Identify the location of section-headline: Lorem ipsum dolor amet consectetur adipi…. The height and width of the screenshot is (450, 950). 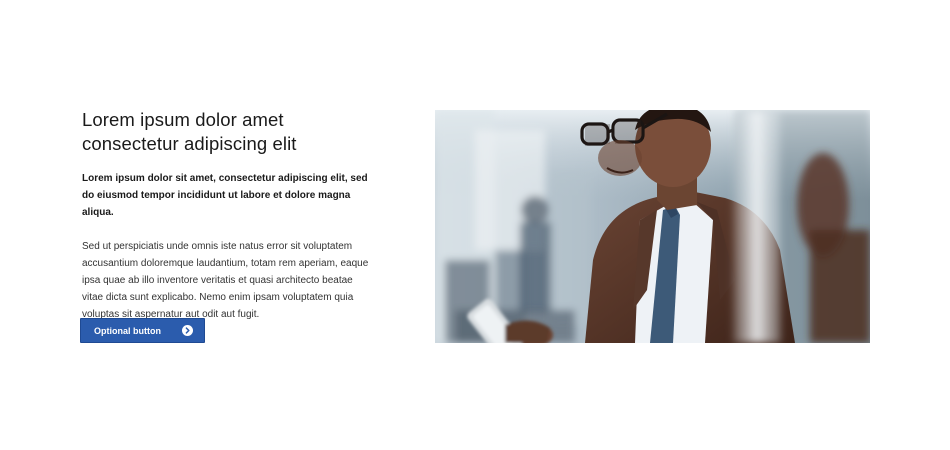
(189, 131).